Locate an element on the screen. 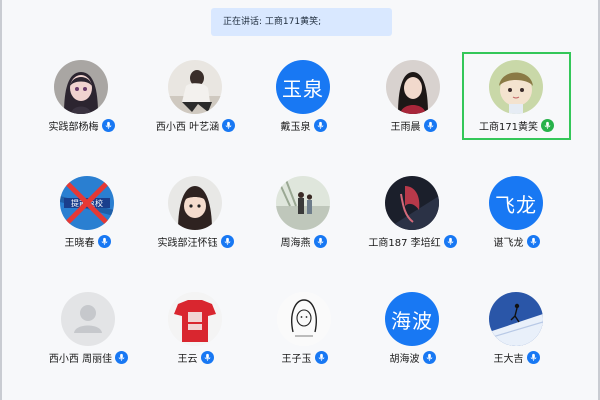 The image size is (600, 400). participant-name: 王子玉 is located at coordinates (296, 359).